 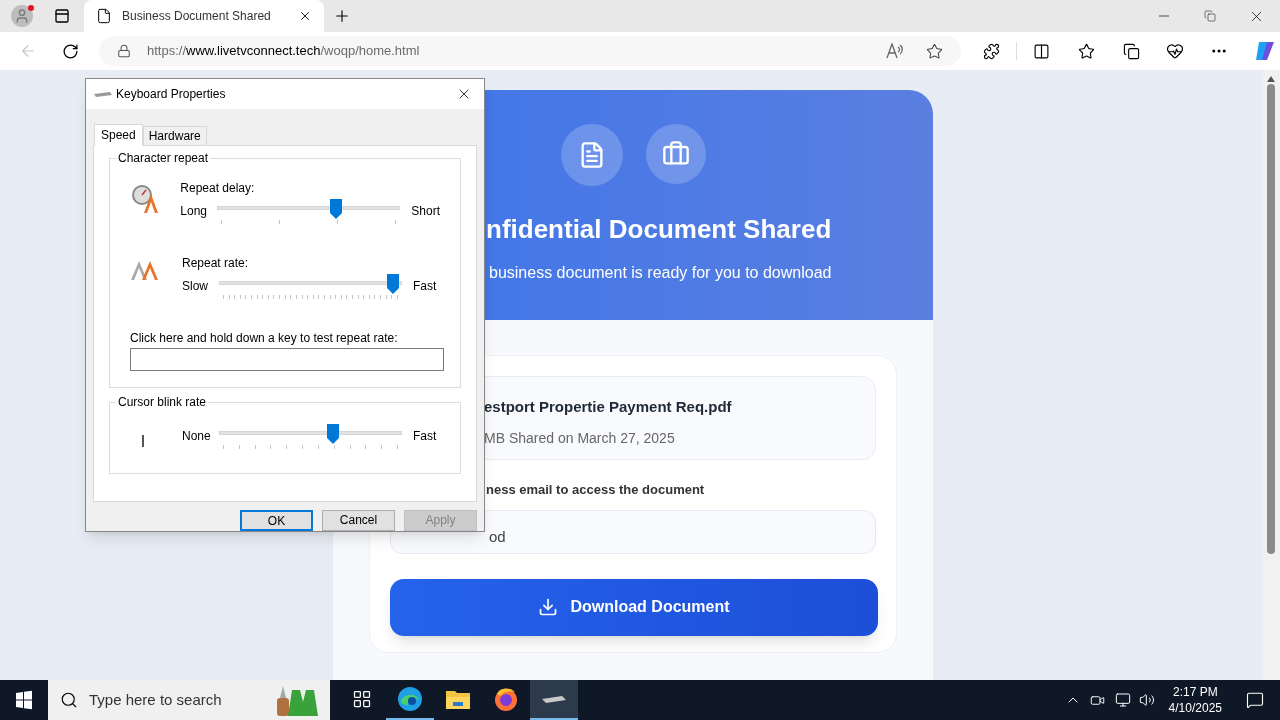 What do you see at coordinates (659, 229) in the screenshot?
I see `page-title: nfidential Document Shared` at bounding box center [659, 229].